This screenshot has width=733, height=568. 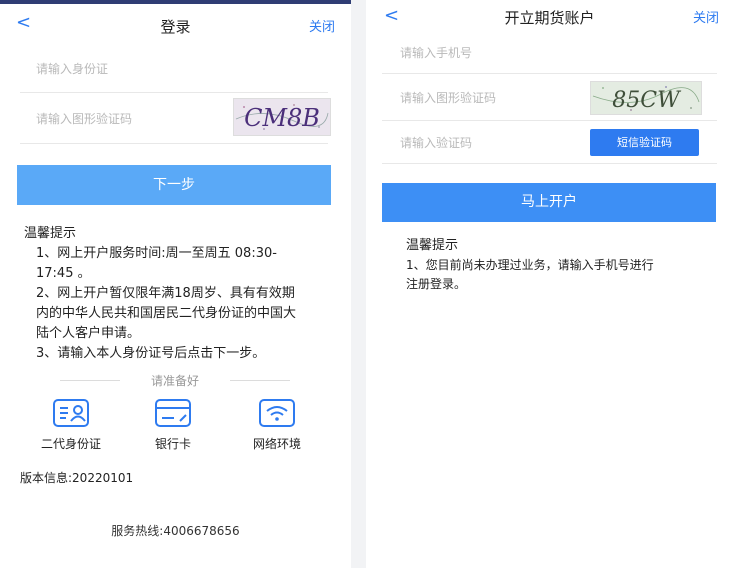 What do you see at coordinates (436, 284) in the screenshot?
I see `tips-line: 注册登录。` at bounding box center [436, 284].